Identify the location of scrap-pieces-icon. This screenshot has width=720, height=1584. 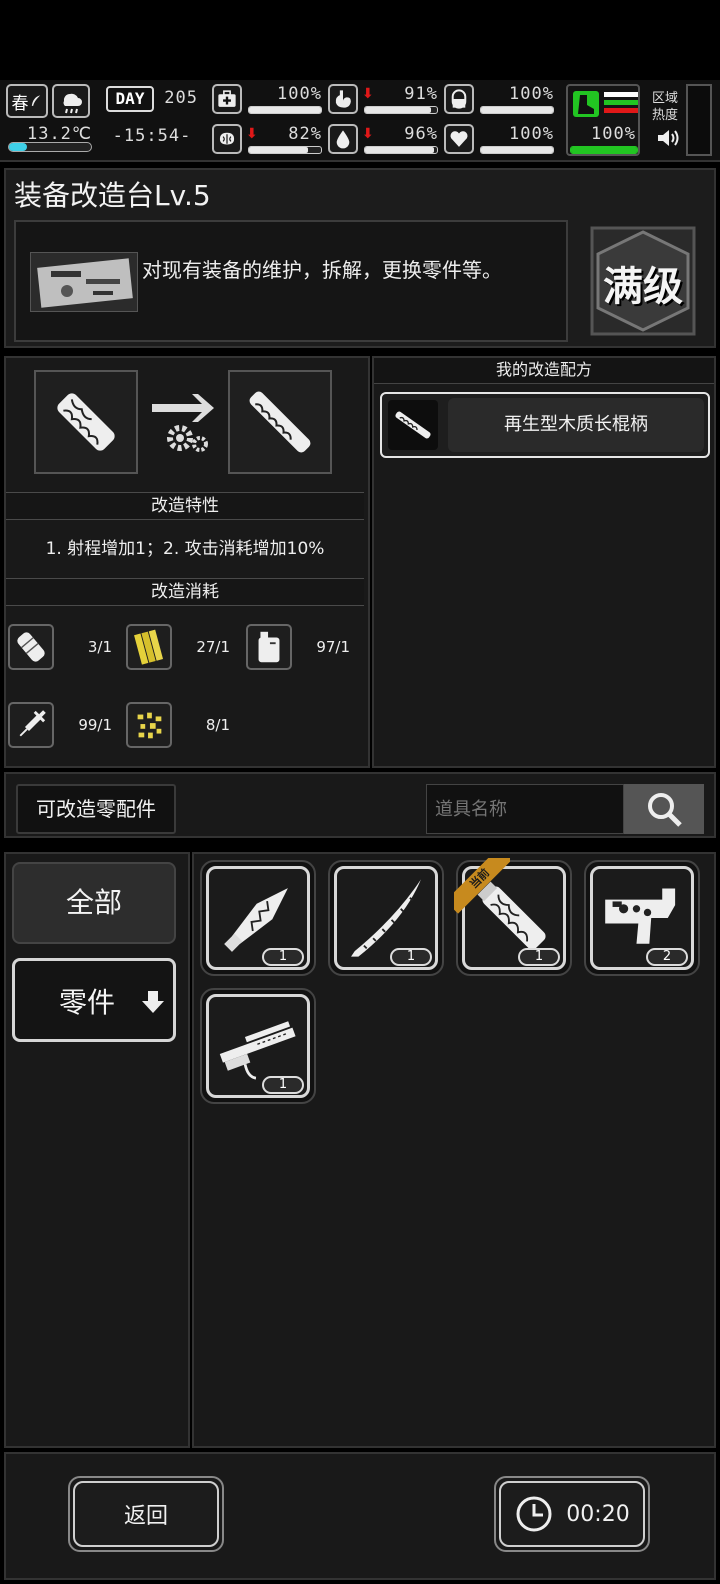
(149, 725).